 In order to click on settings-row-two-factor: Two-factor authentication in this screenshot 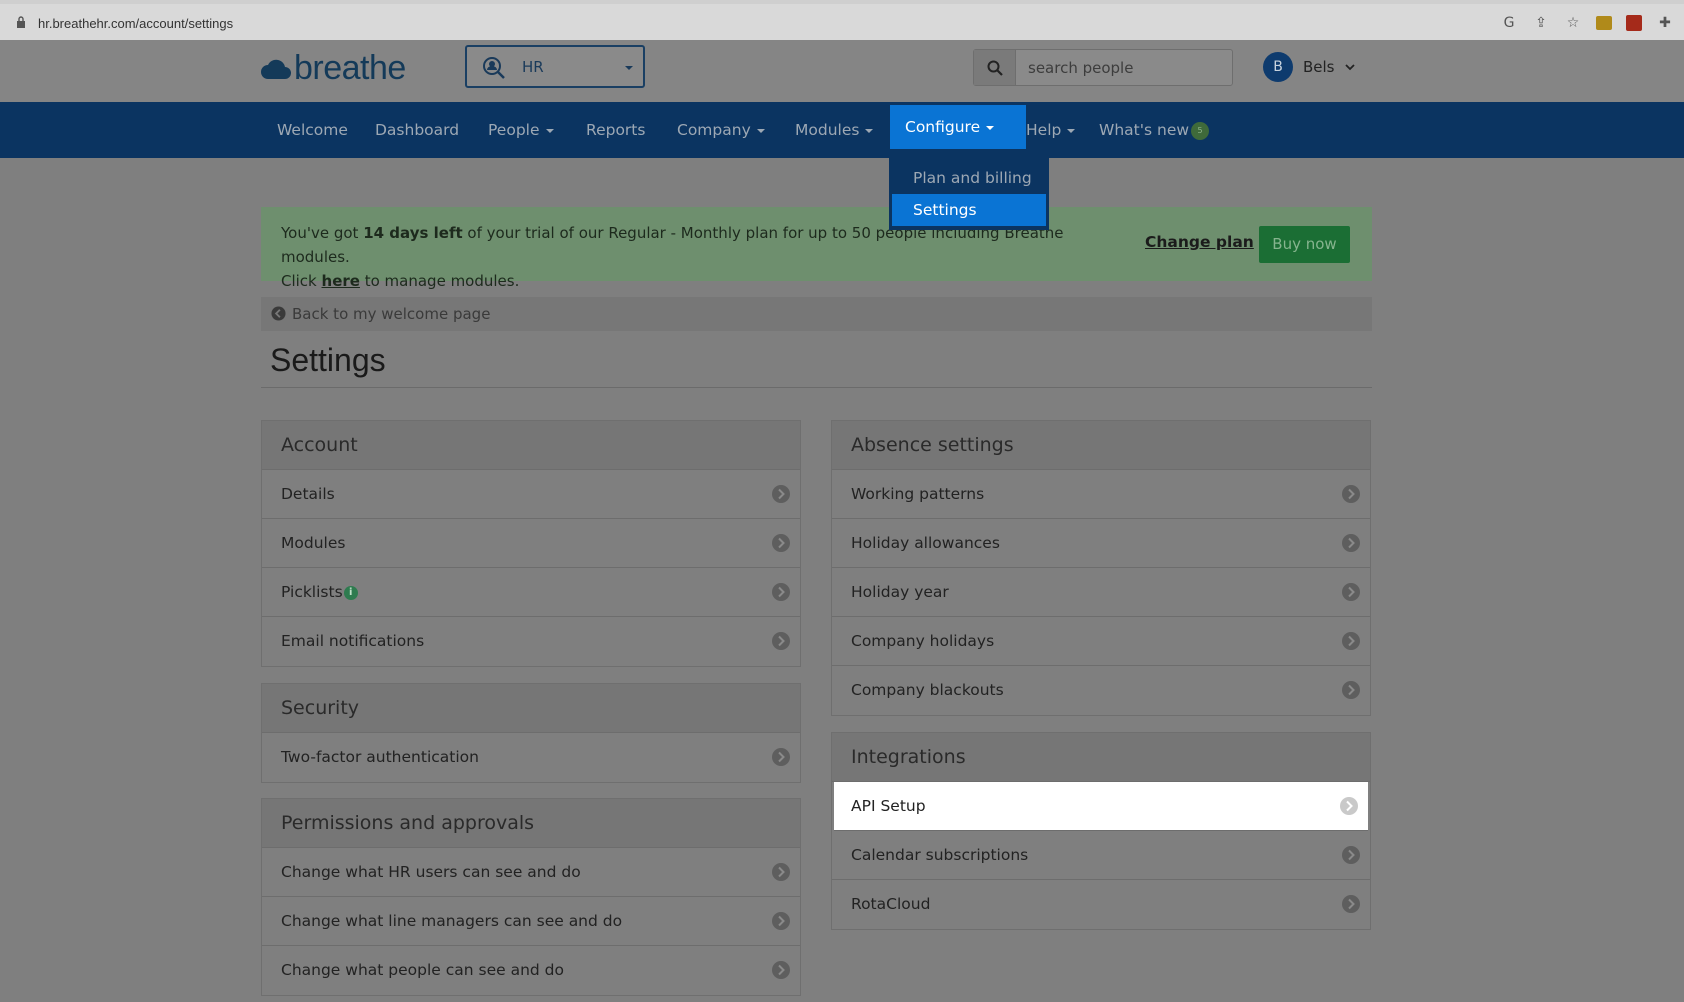, I will do `click(531, 757)`.